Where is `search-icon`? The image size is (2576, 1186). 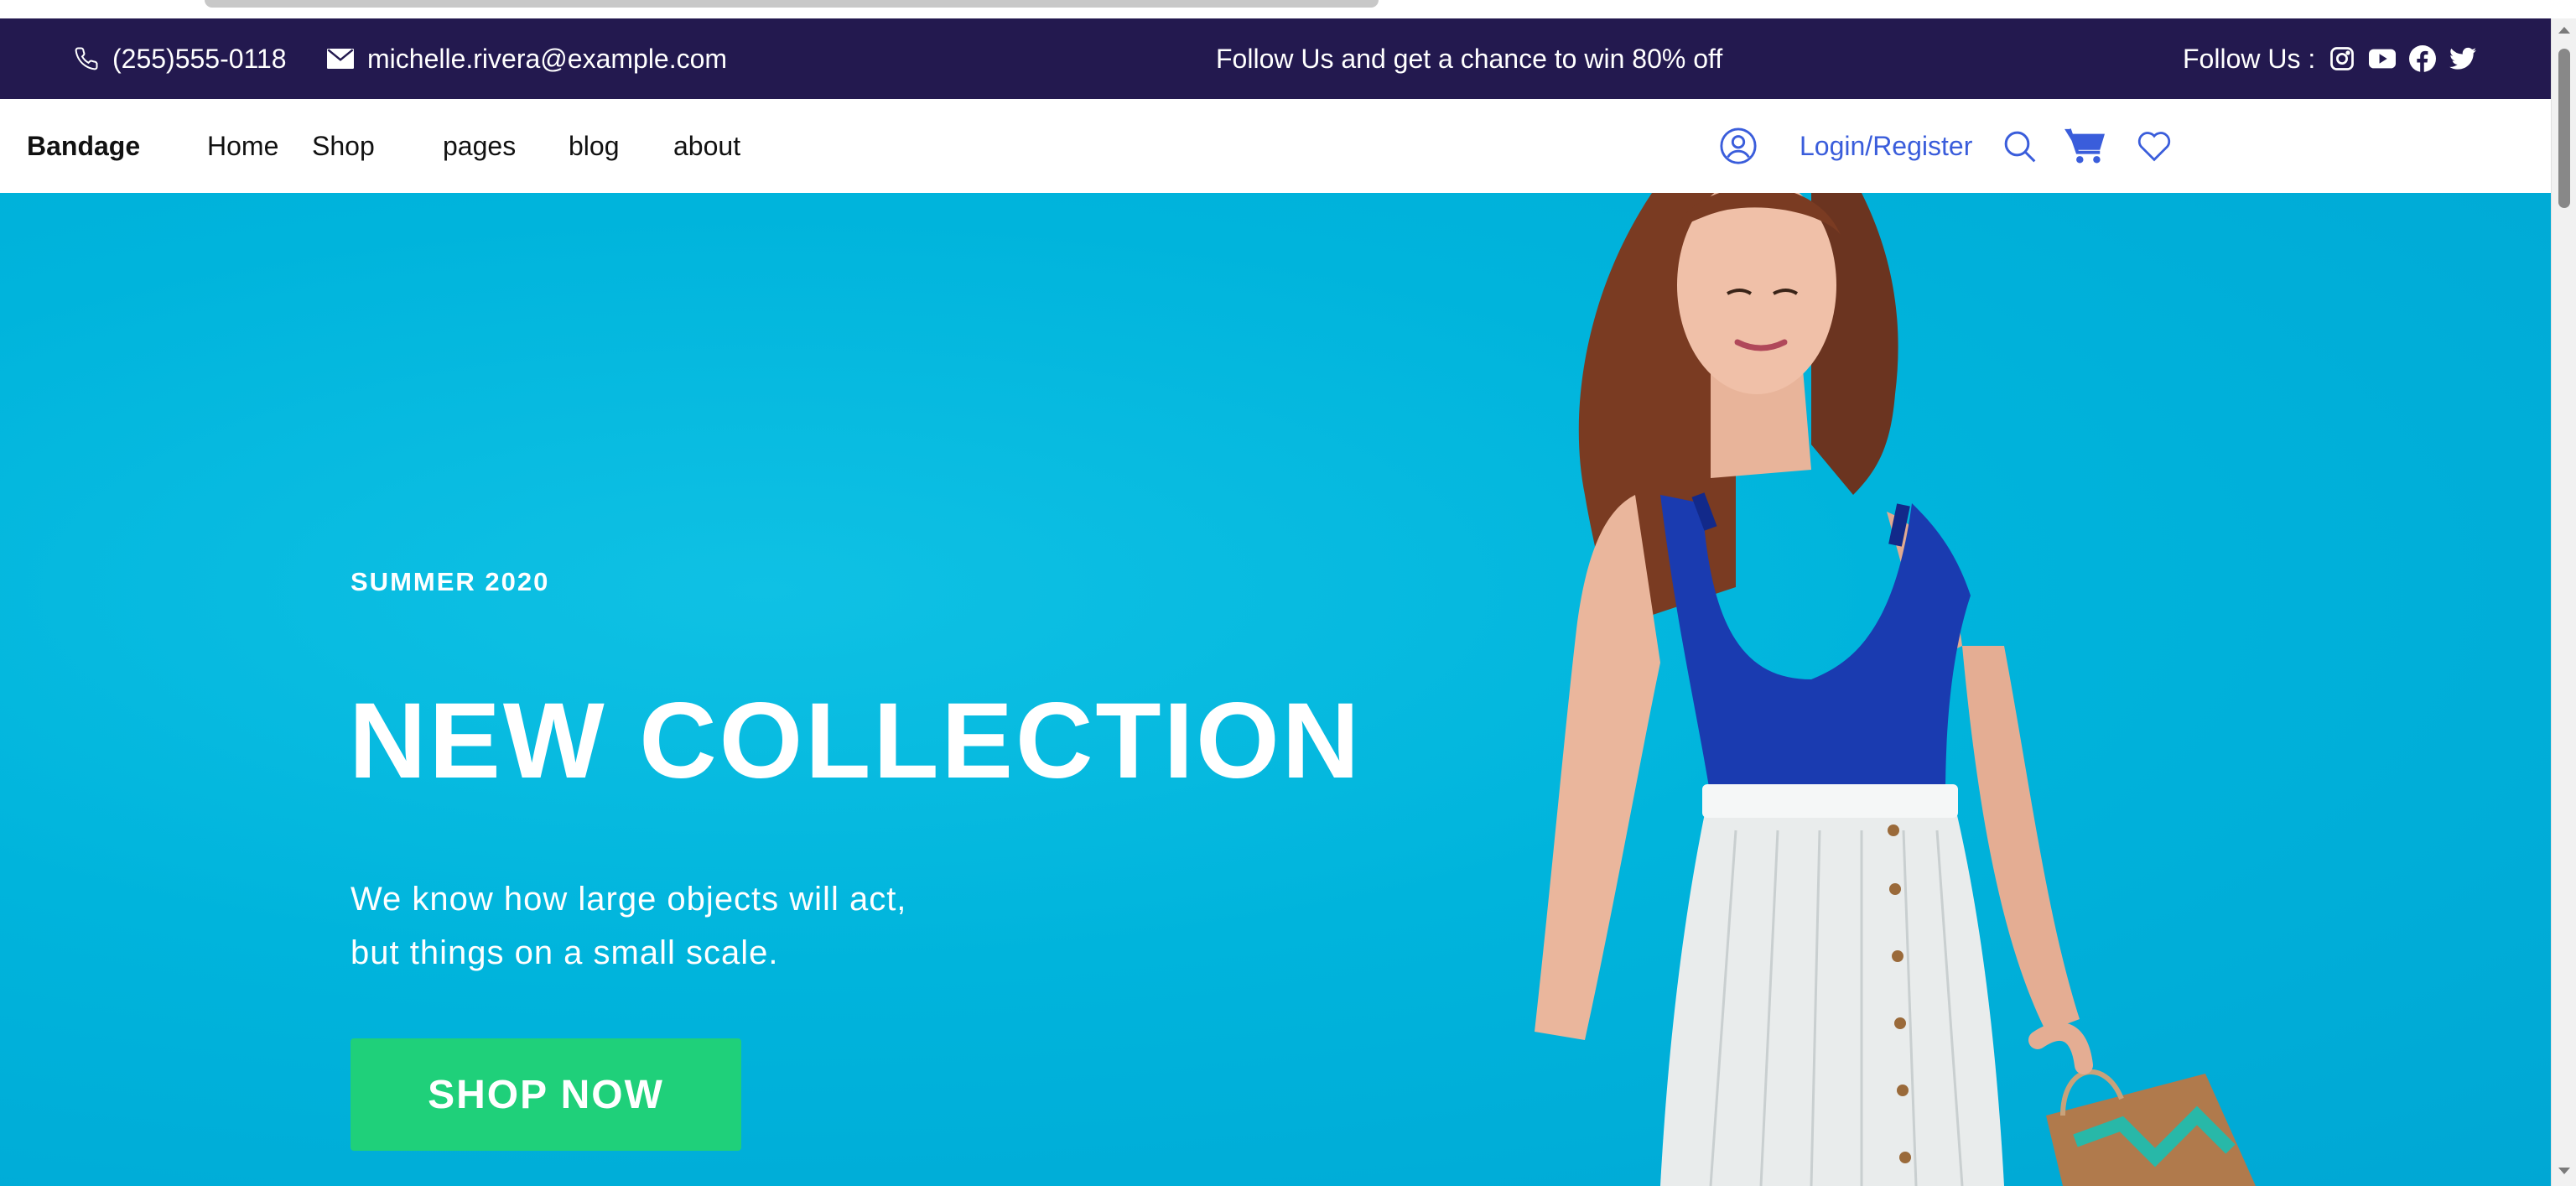
search-icon is located at coordinates (2019, 146).